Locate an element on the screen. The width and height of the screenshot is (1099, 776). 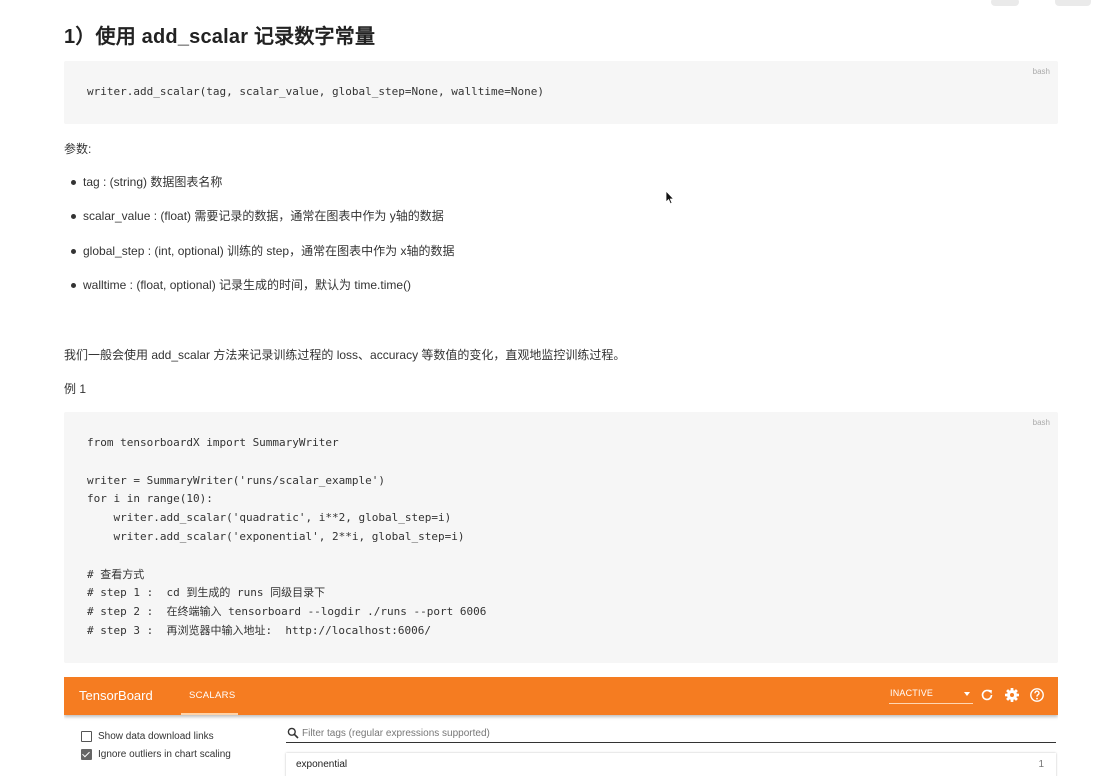
checkbox-ignore-outliers: Ignore outliers in chart scaling is located at coordinates (156, 754).